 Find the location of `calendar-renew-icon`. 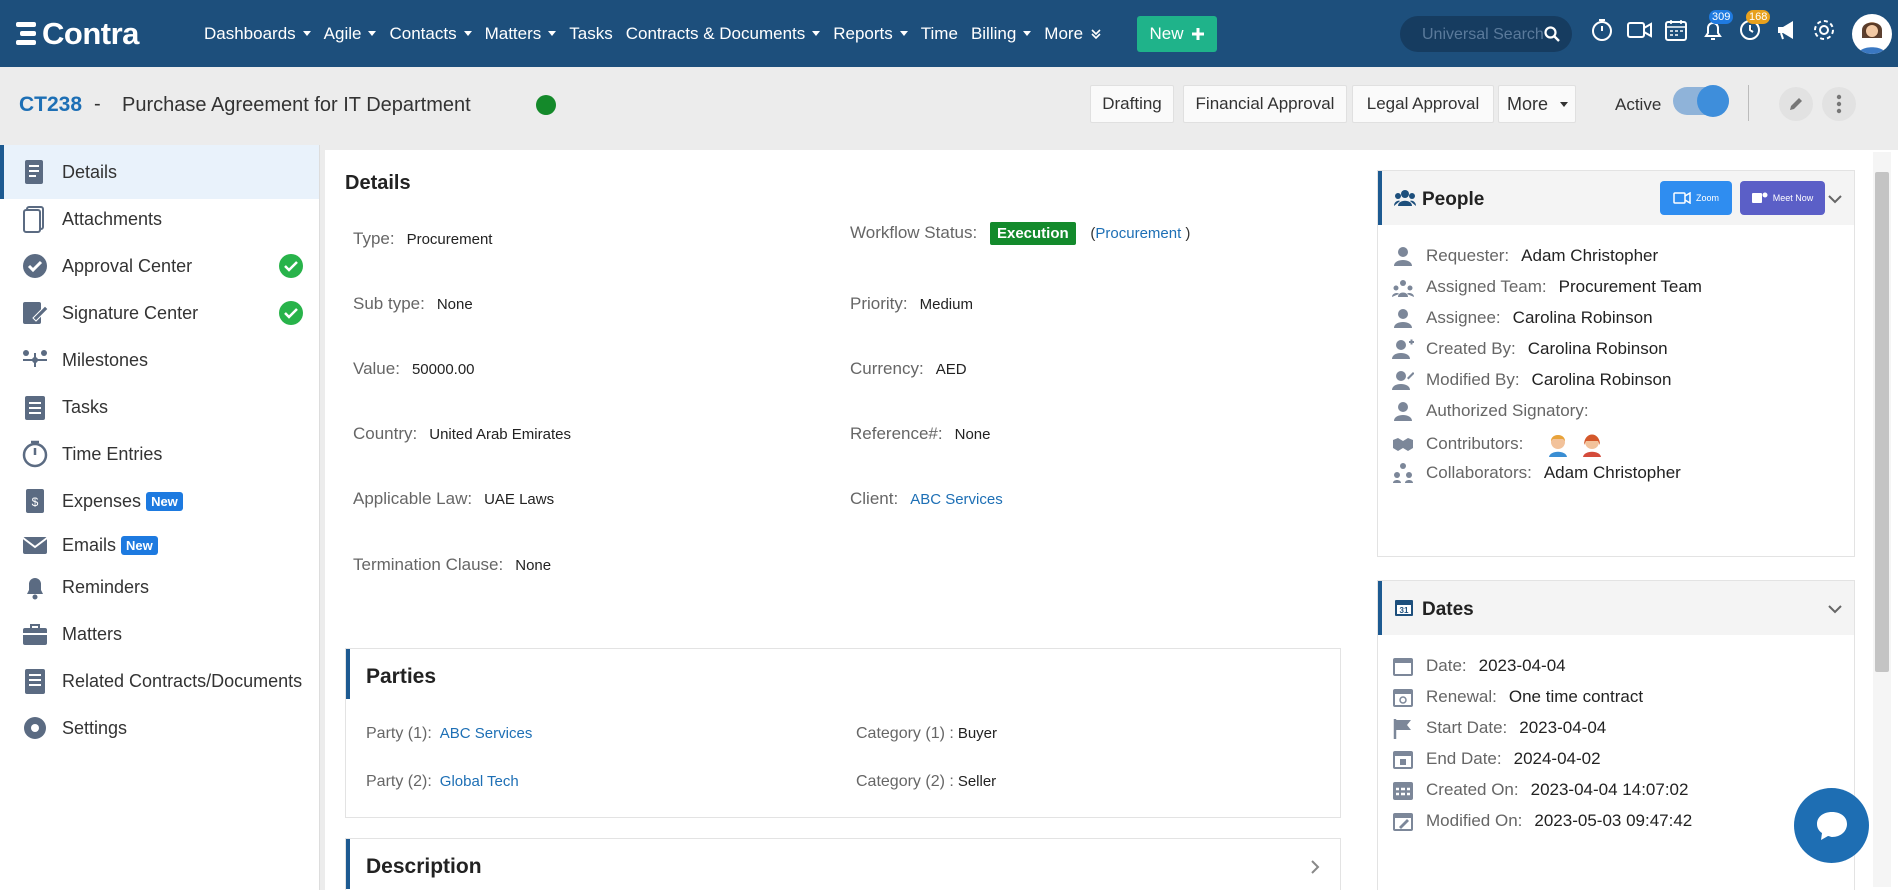

calendar-renew-icon is located at coordinates (1403, 697).